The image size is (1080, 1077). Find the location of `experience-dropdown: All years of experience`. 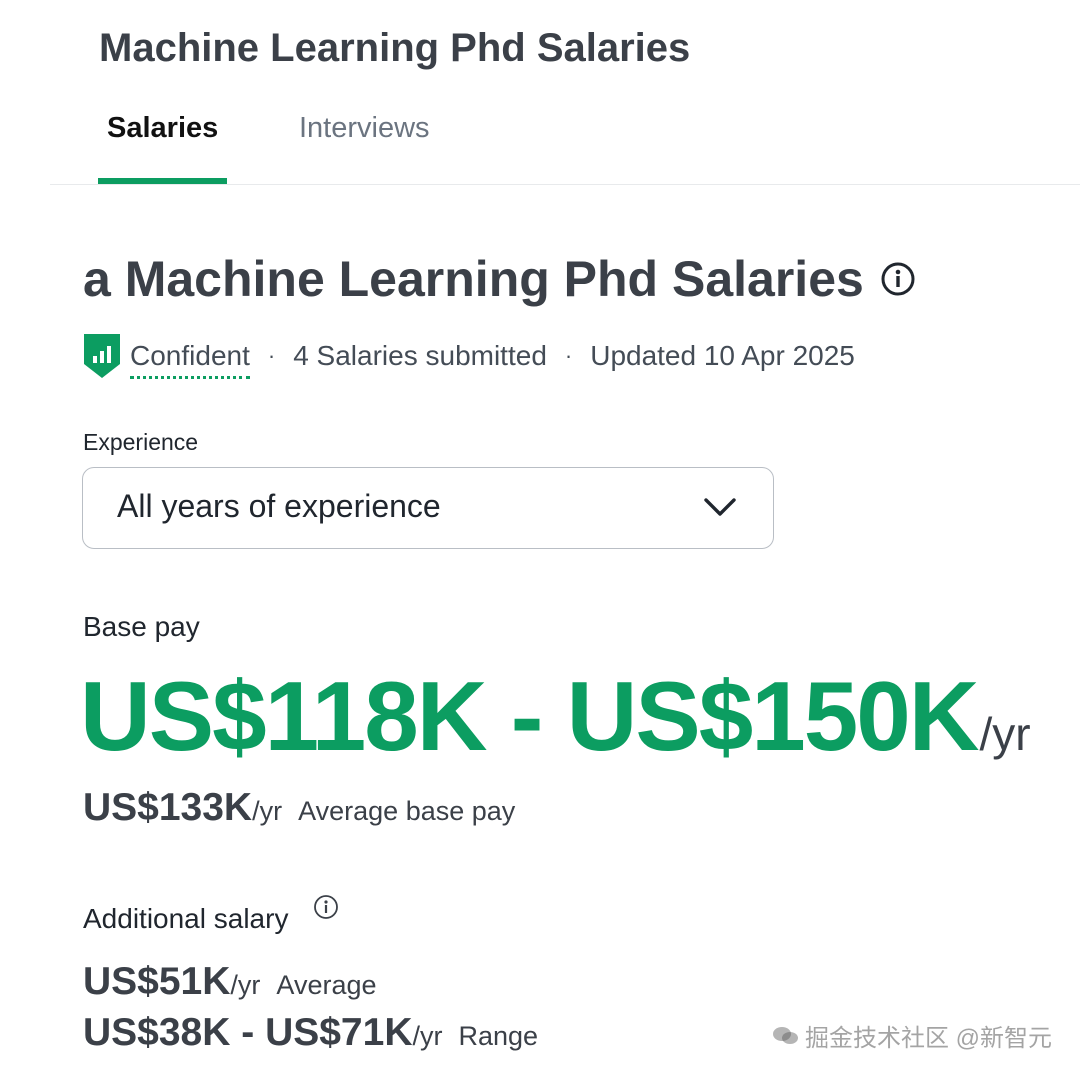

experience-dropdown: All years of experience is located at coordinates (428, 508).